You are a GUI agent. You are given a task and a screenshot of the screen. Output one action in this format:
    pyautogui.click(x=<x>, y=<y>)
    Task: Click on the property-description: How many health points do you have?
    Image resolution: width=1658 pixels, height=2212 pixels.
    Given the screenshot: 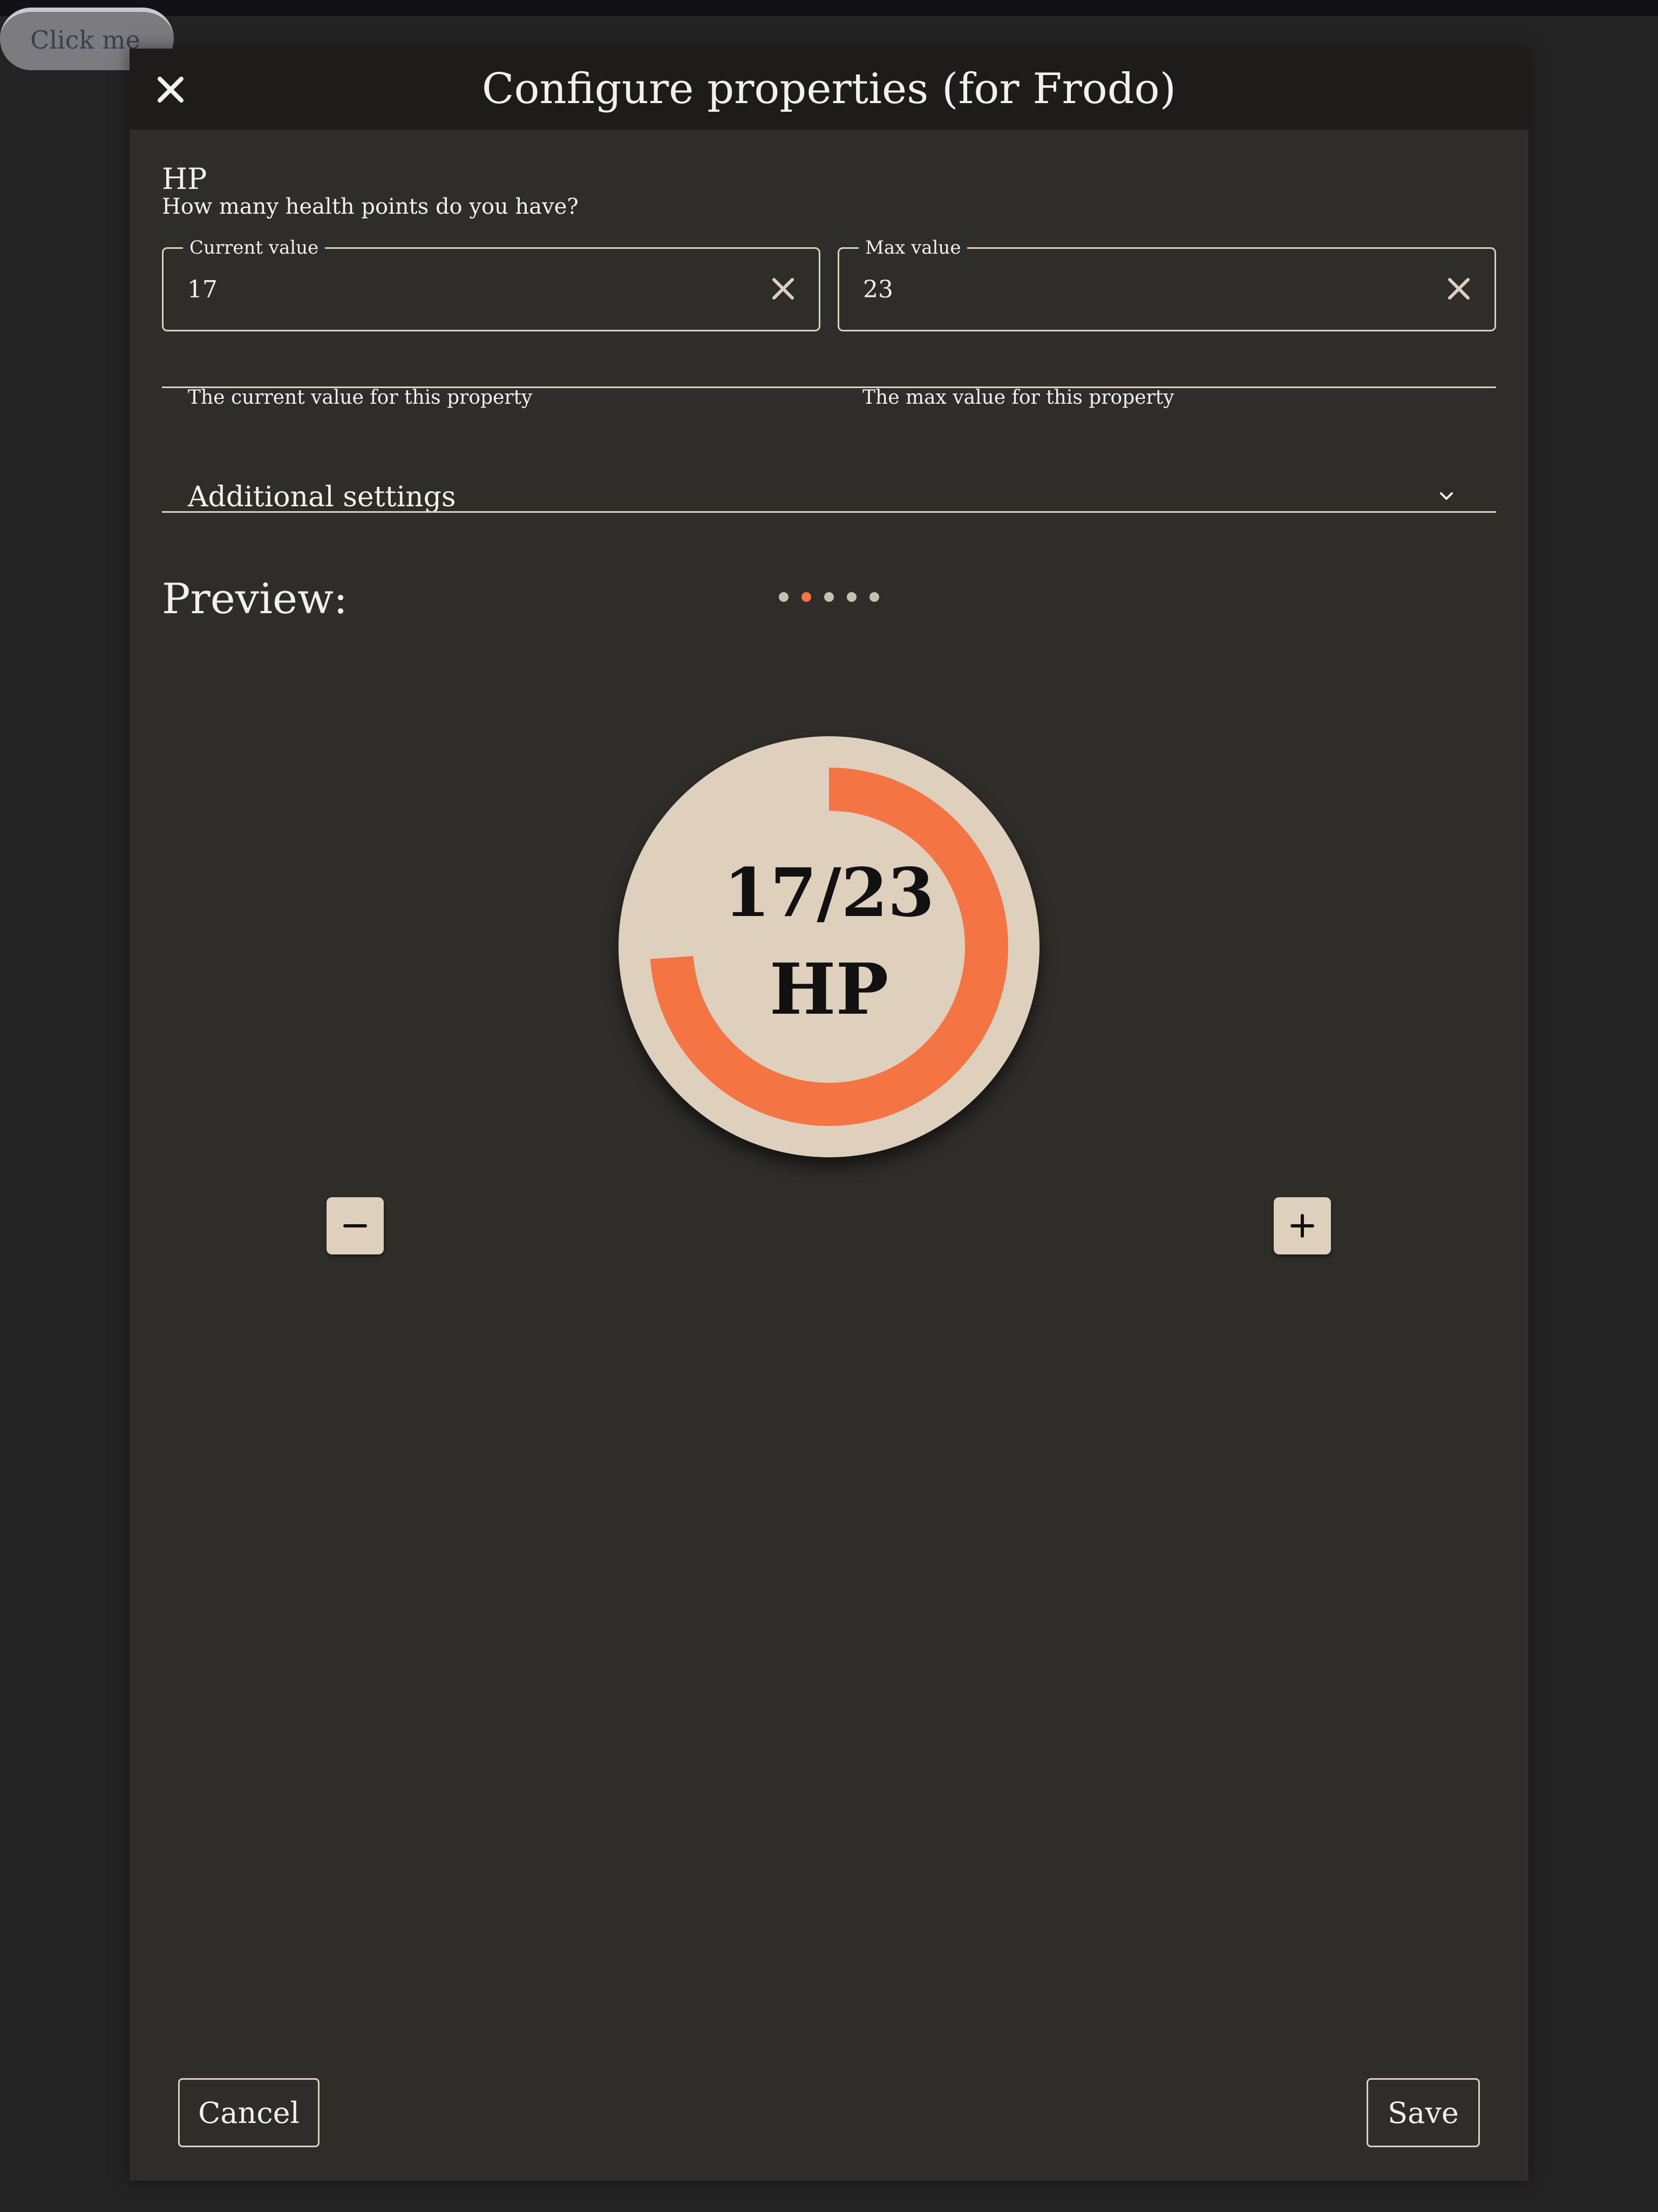 What is the action you would take?
    pyautogui.click(x=370, y=206)
    